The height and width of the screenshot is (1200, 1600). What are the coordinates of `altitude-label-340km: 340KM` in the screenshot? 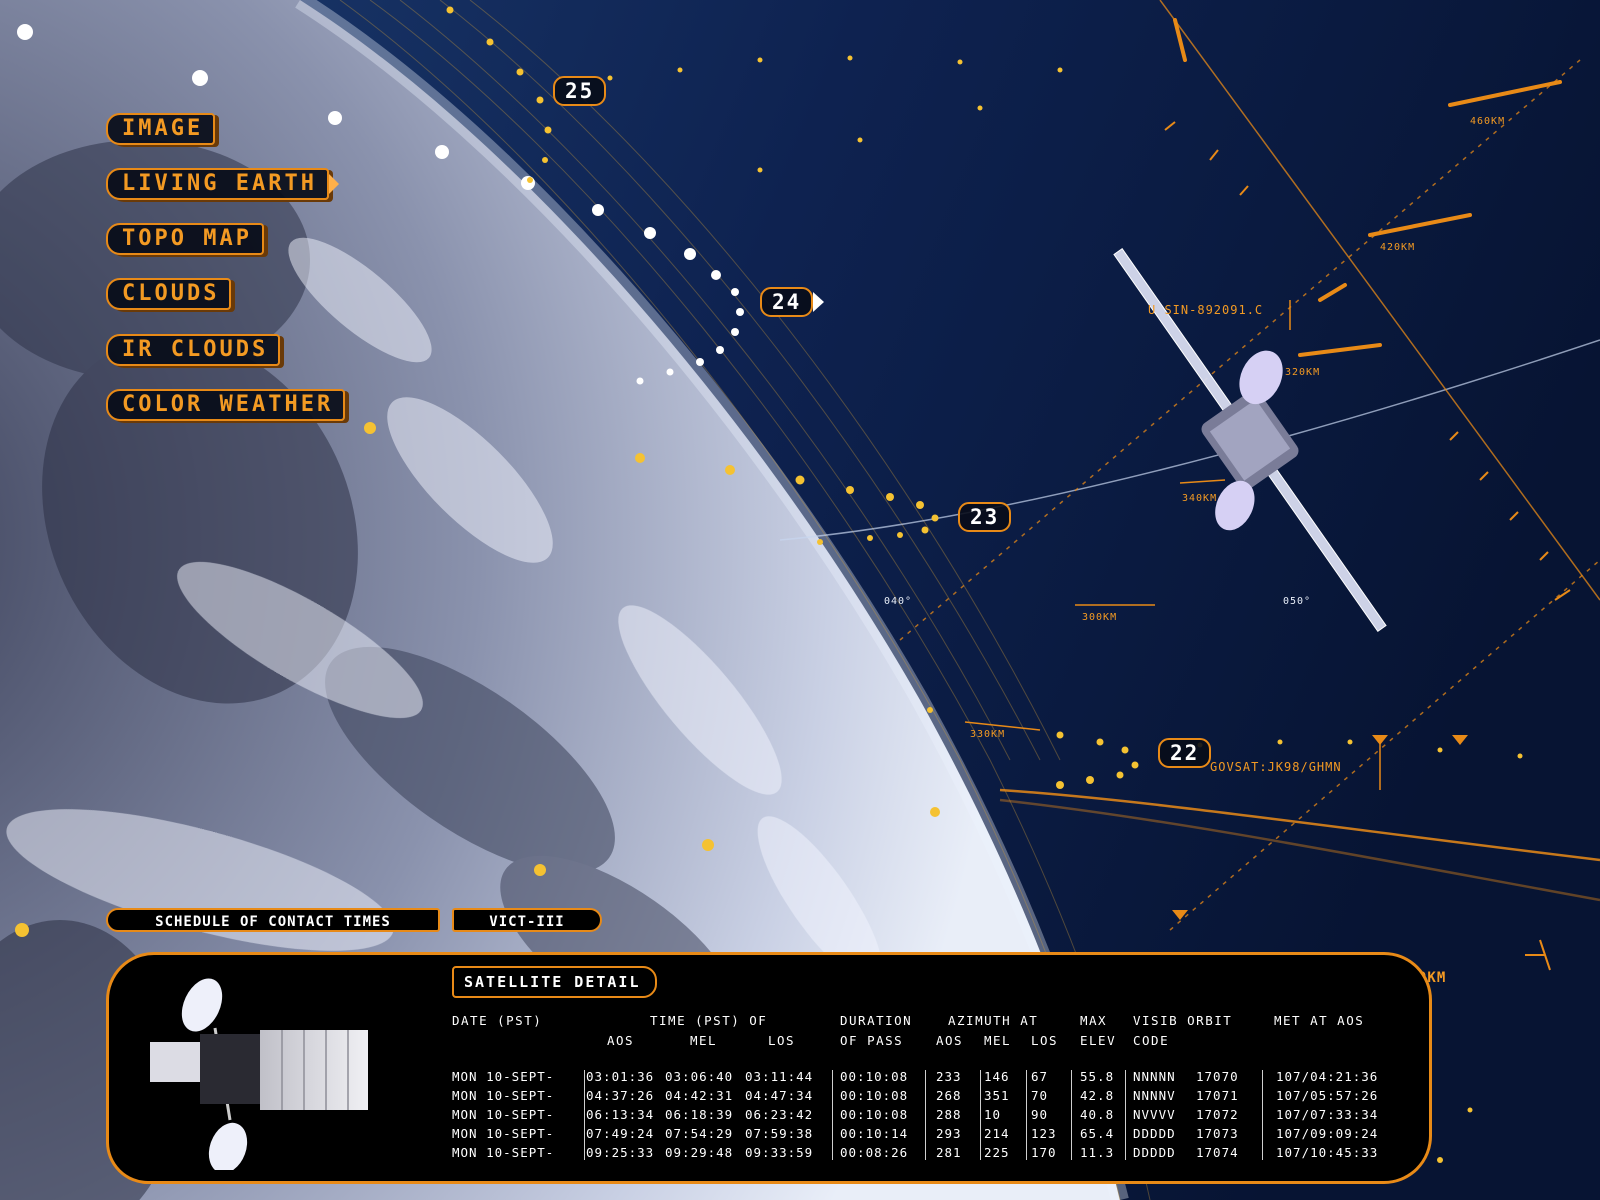 It's located at (1200, 498).